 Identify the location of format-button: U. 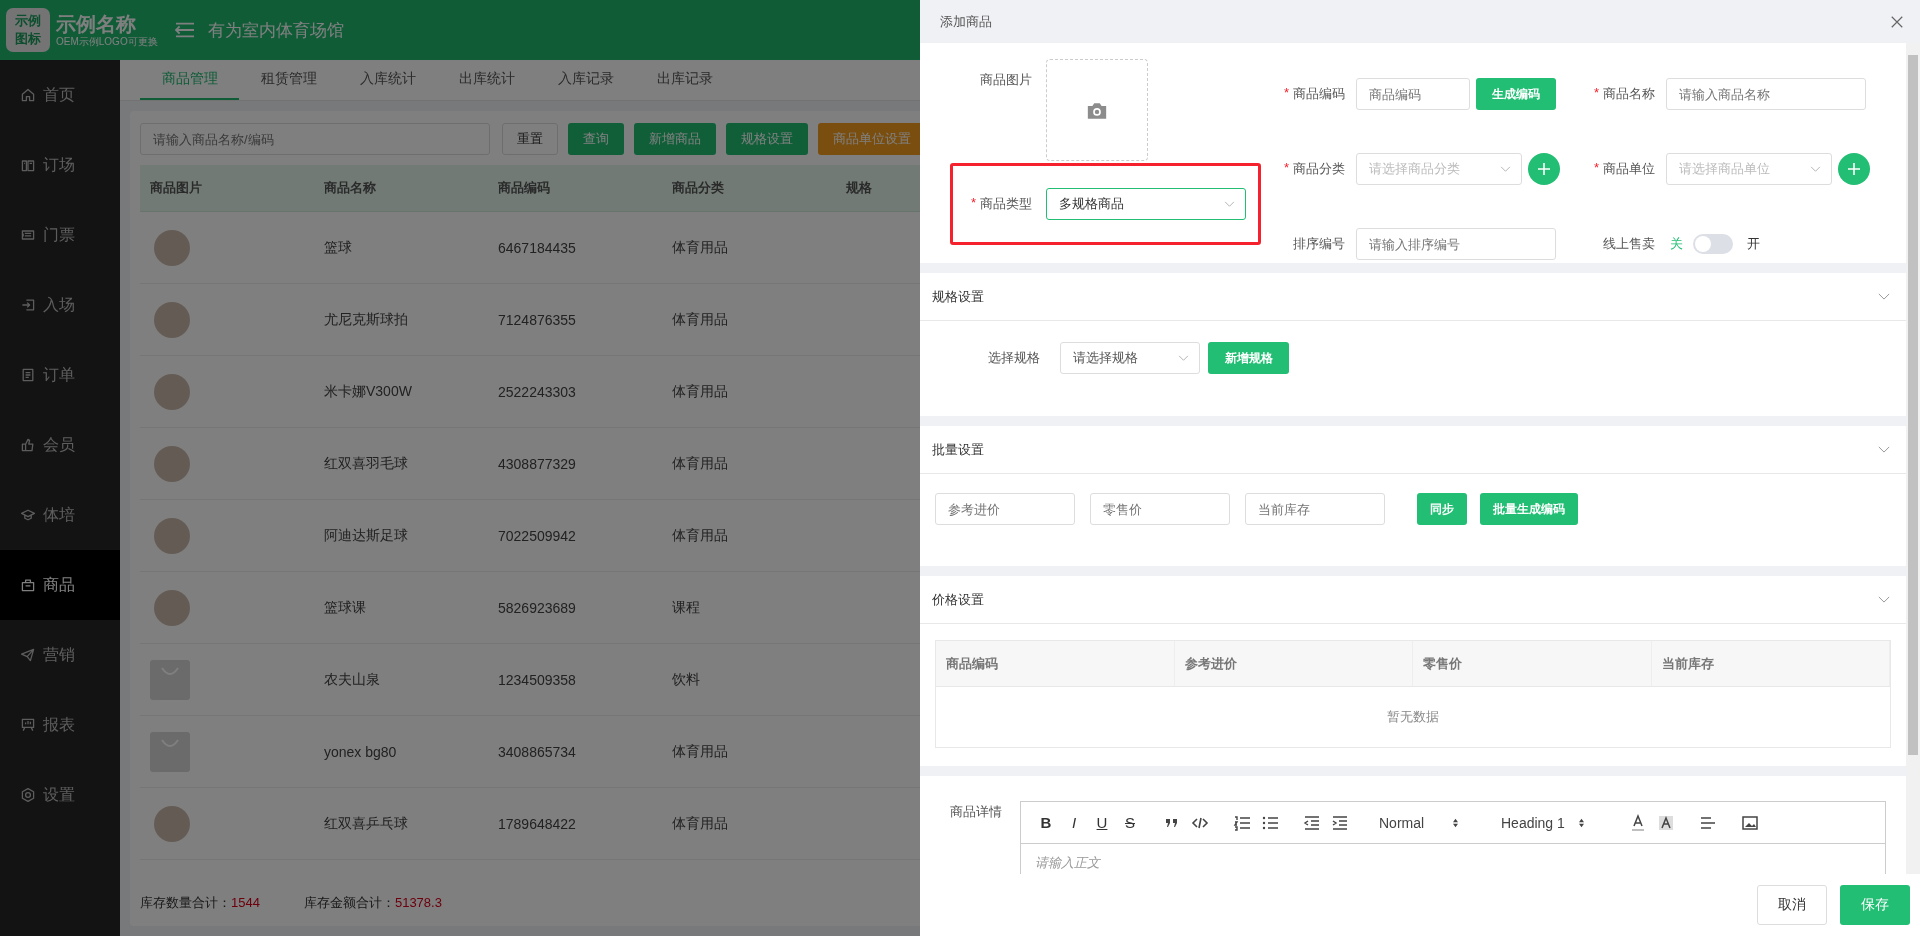
(1102, 822).